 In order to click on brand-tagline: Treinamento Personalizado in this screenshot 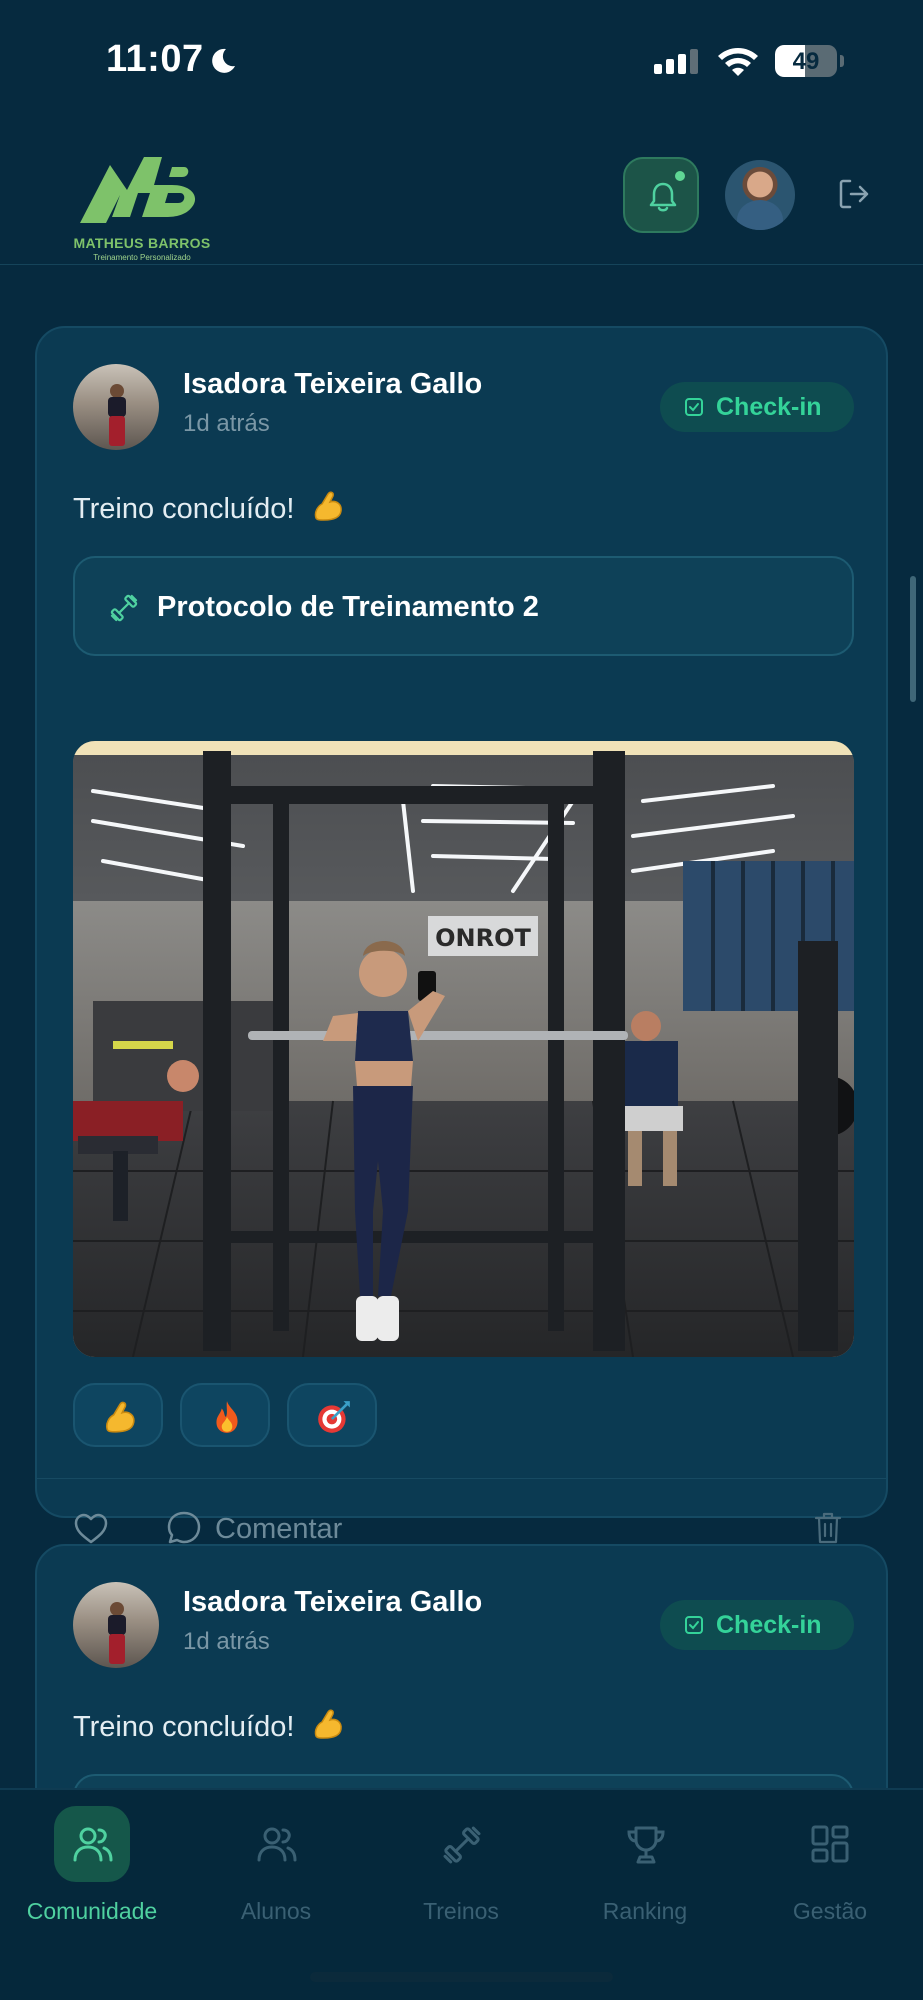, I will do `click(142, 257)`.